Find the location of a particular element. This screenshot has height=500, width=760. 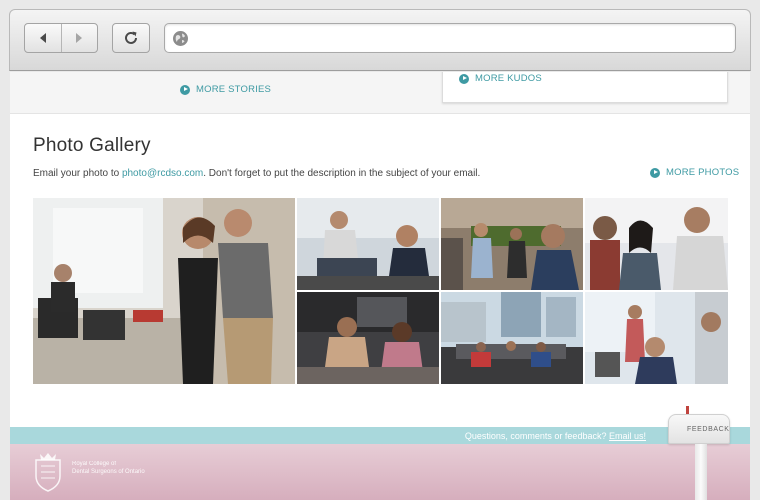

more-photos-link: MORE PHOTOS is located at coordinates (694, 172).